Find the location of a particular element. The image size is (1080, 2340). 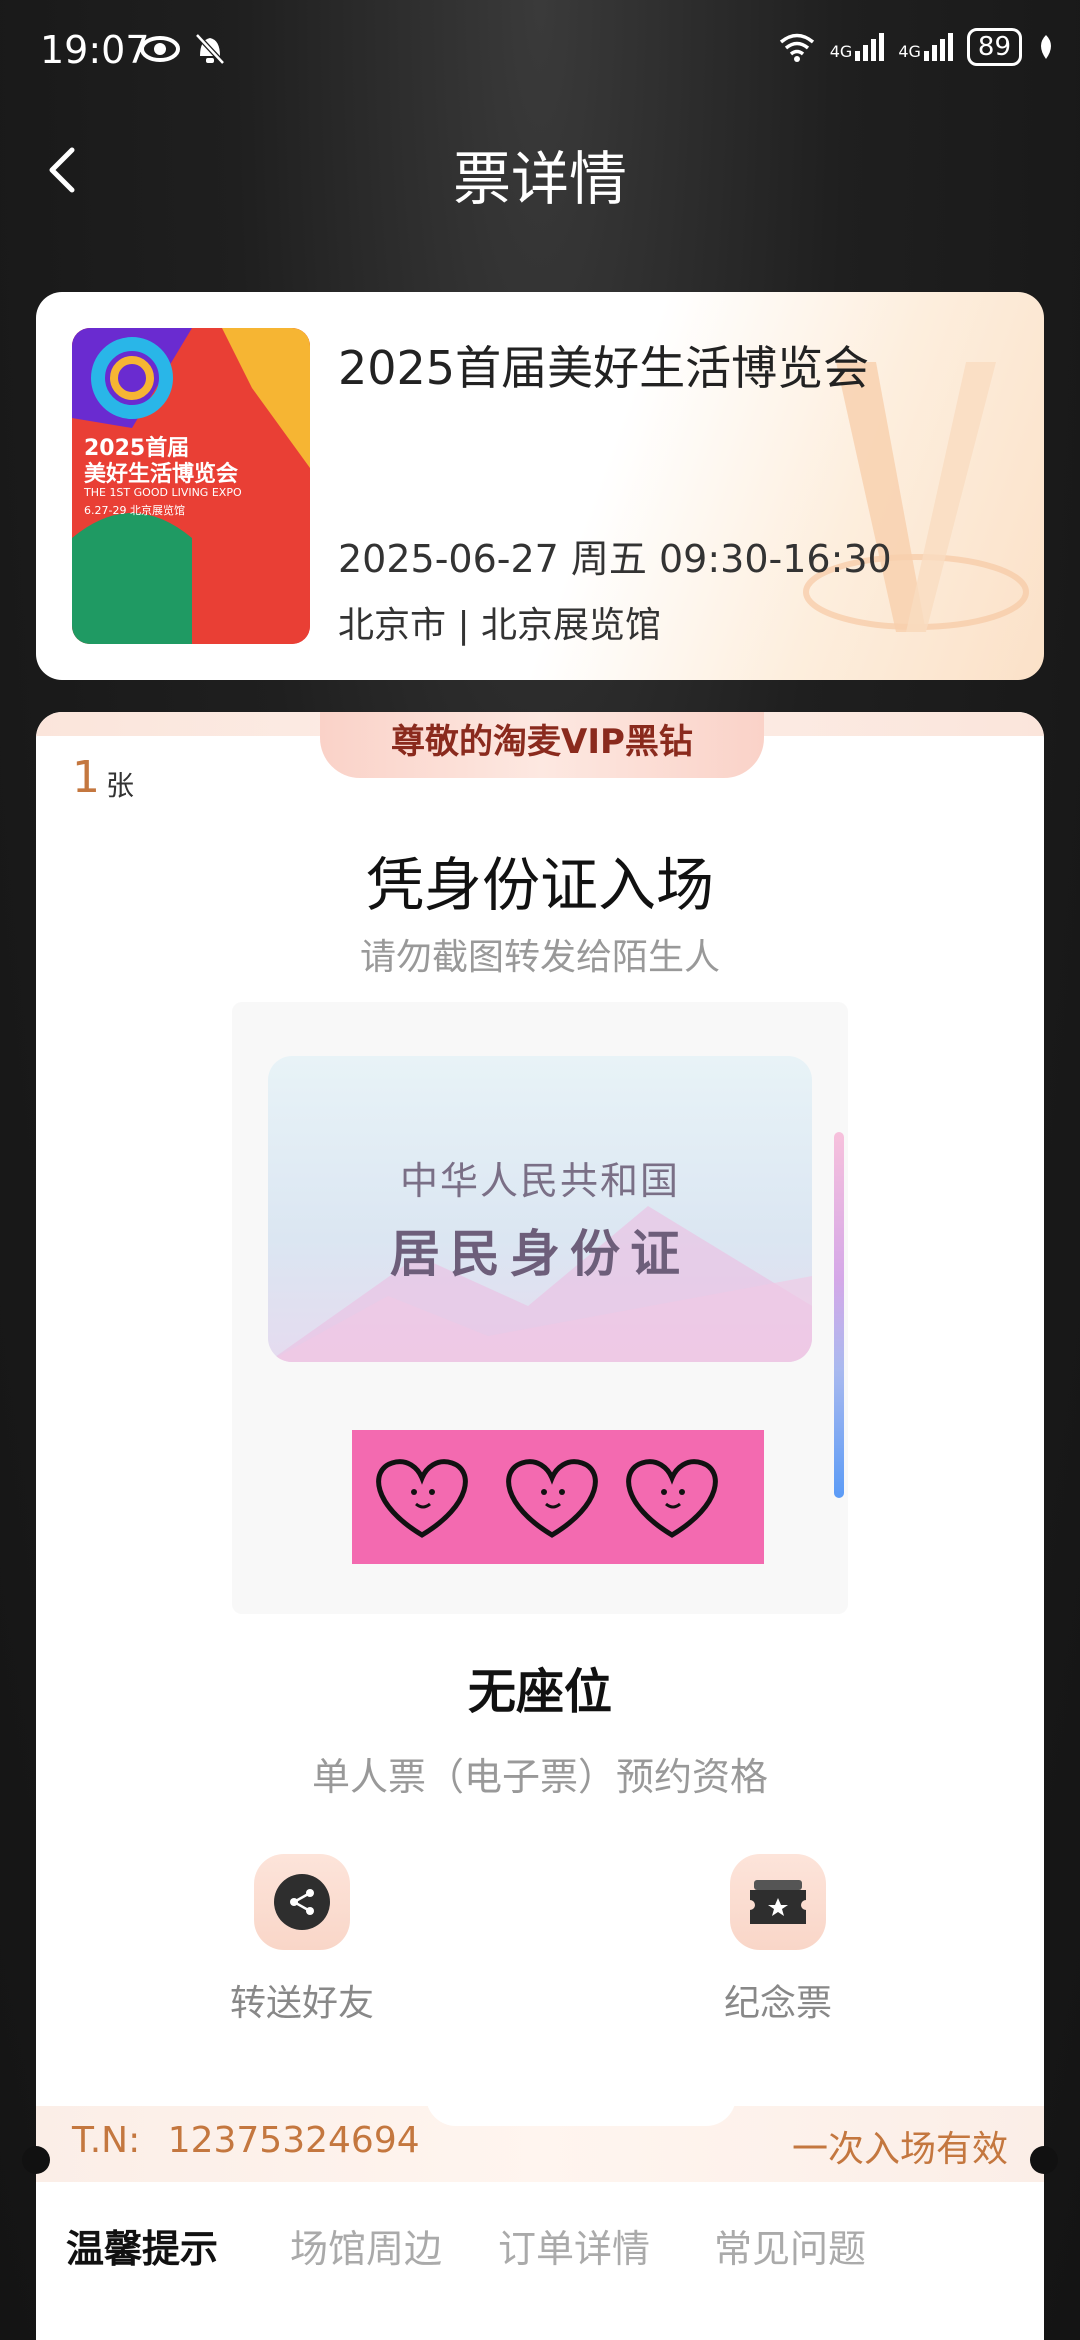

ticket-number-value: 12375324694 is located at coordinates (293, 2140).